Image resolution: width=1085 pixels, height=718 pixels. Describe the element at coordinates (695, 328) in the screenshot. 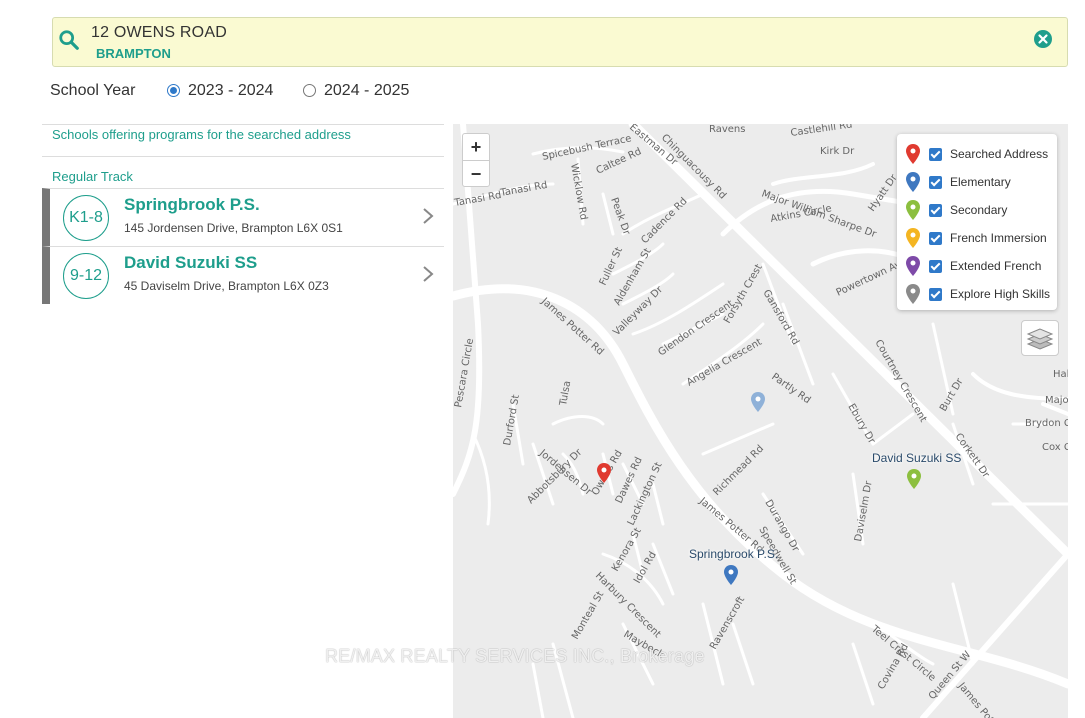

I see `svg-text: Glendon Crescent` at that location.